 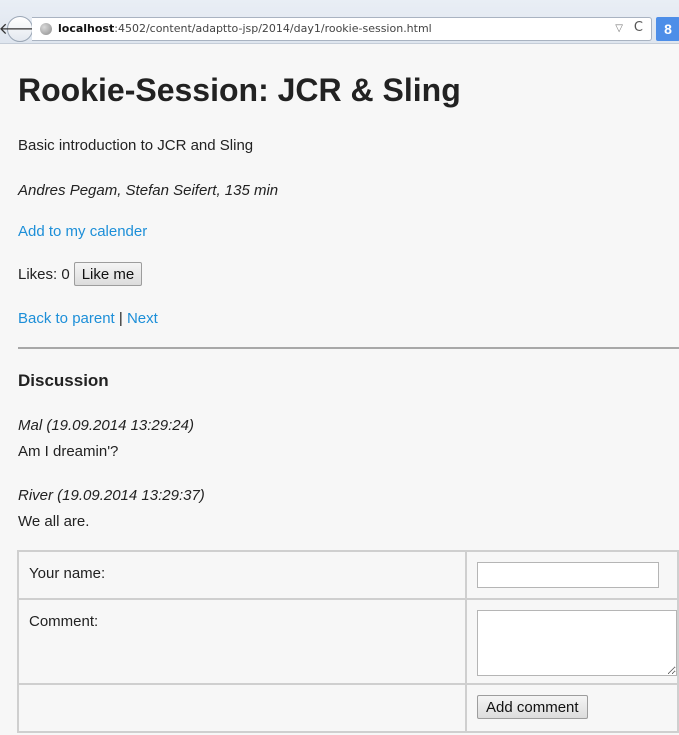 What do you see at coordinates (242, 575) in the screenshot?
I see `name-label: Your name:` at bounding box center [242, 575].